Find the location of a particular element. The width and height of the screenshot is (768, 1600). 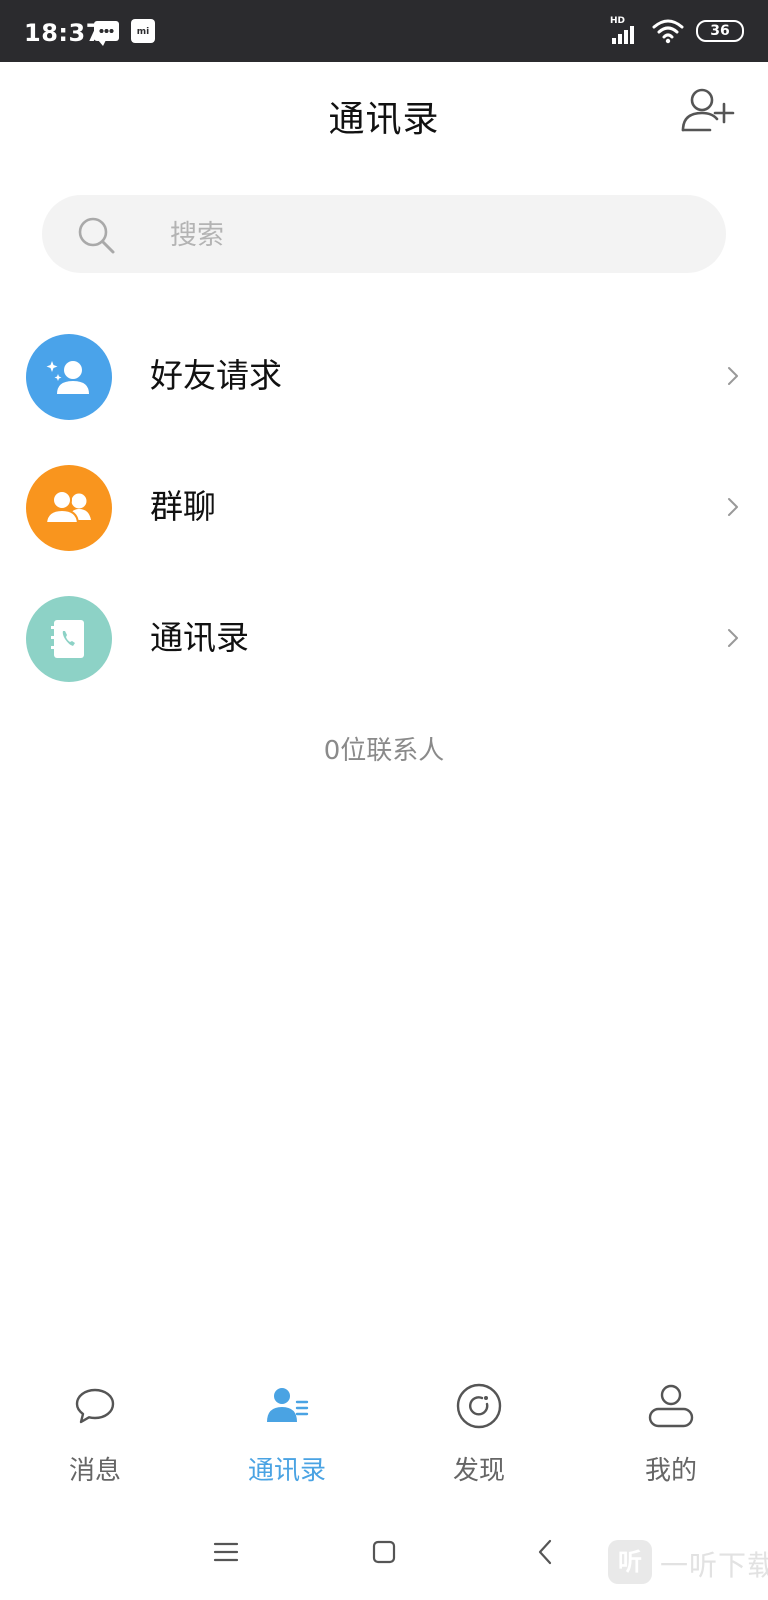

status-indicators: HD 36 is located at coordinates (677, 30).